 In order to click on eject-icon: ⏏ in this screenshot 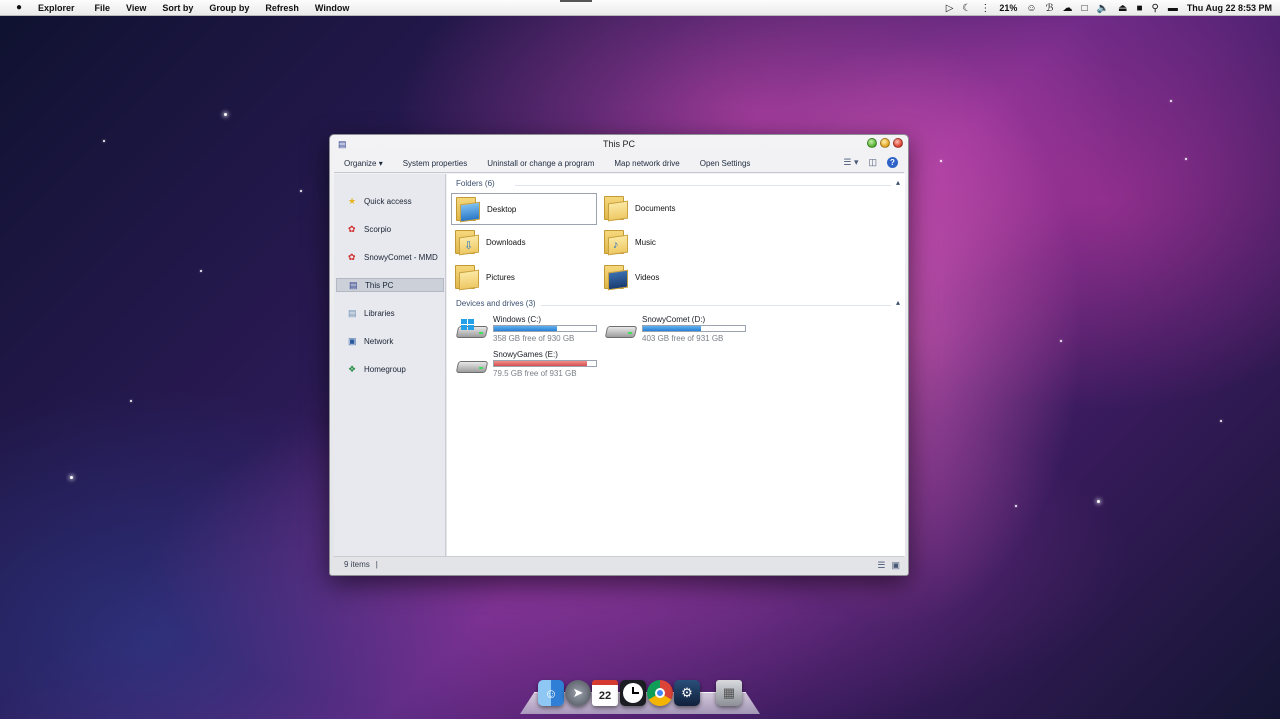, I will do `click(1122, 8)`.